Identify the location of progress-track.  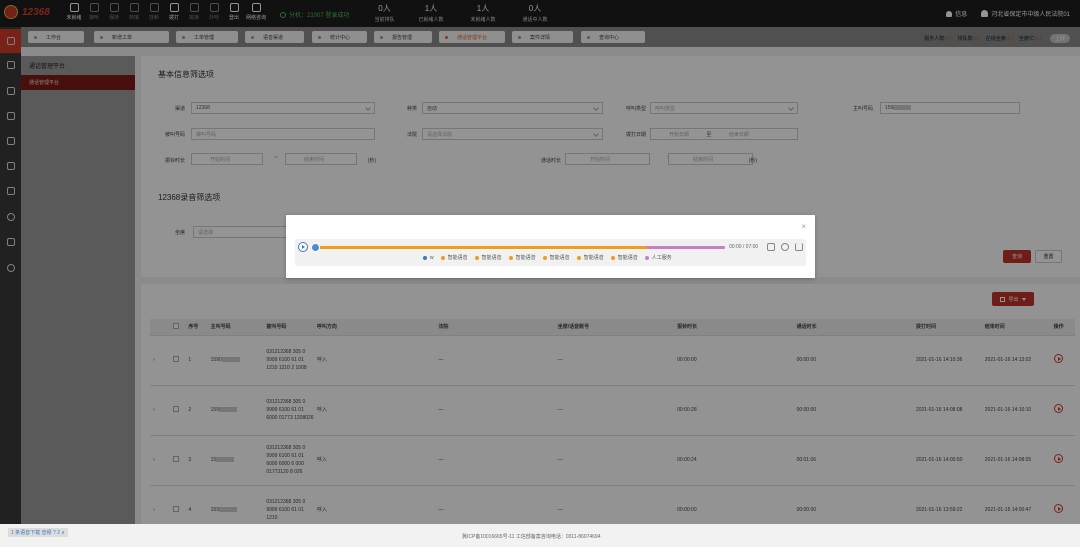
(520, 247).